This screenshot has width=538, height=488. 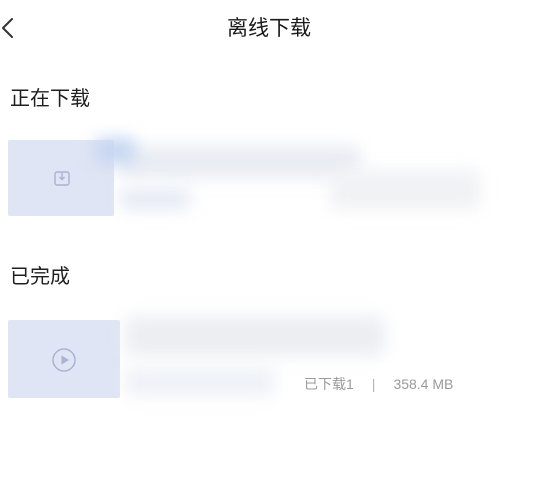 I want to click on play-circle-icon, so click(x=64, y=360).